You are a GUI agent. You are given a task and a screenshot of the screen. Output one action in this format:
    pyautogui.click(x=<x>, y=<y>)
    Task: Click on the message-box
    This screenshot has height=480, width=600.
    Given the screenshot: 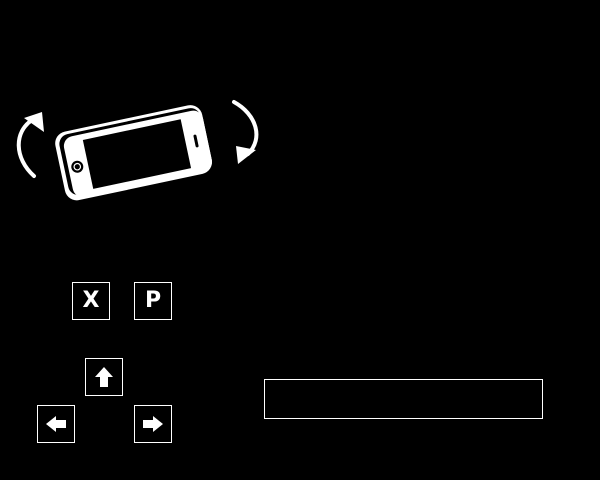 What is the action you would take?
    pyautogui.click(x=403, y=399)
    